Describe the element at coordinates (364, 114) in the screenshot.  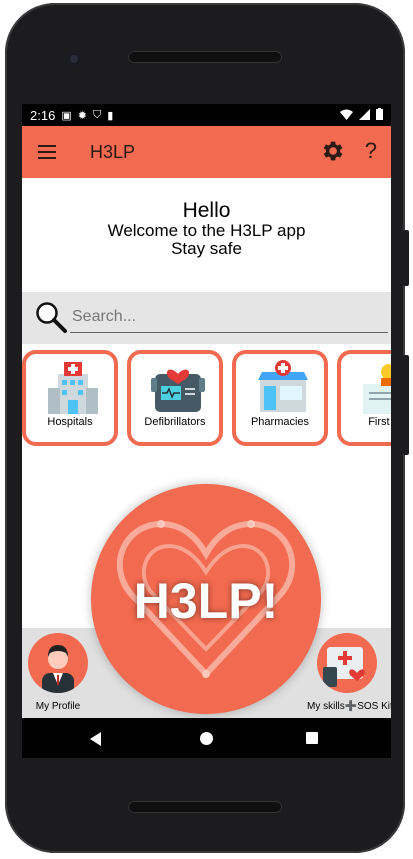
I see `signal-icon` at that location.